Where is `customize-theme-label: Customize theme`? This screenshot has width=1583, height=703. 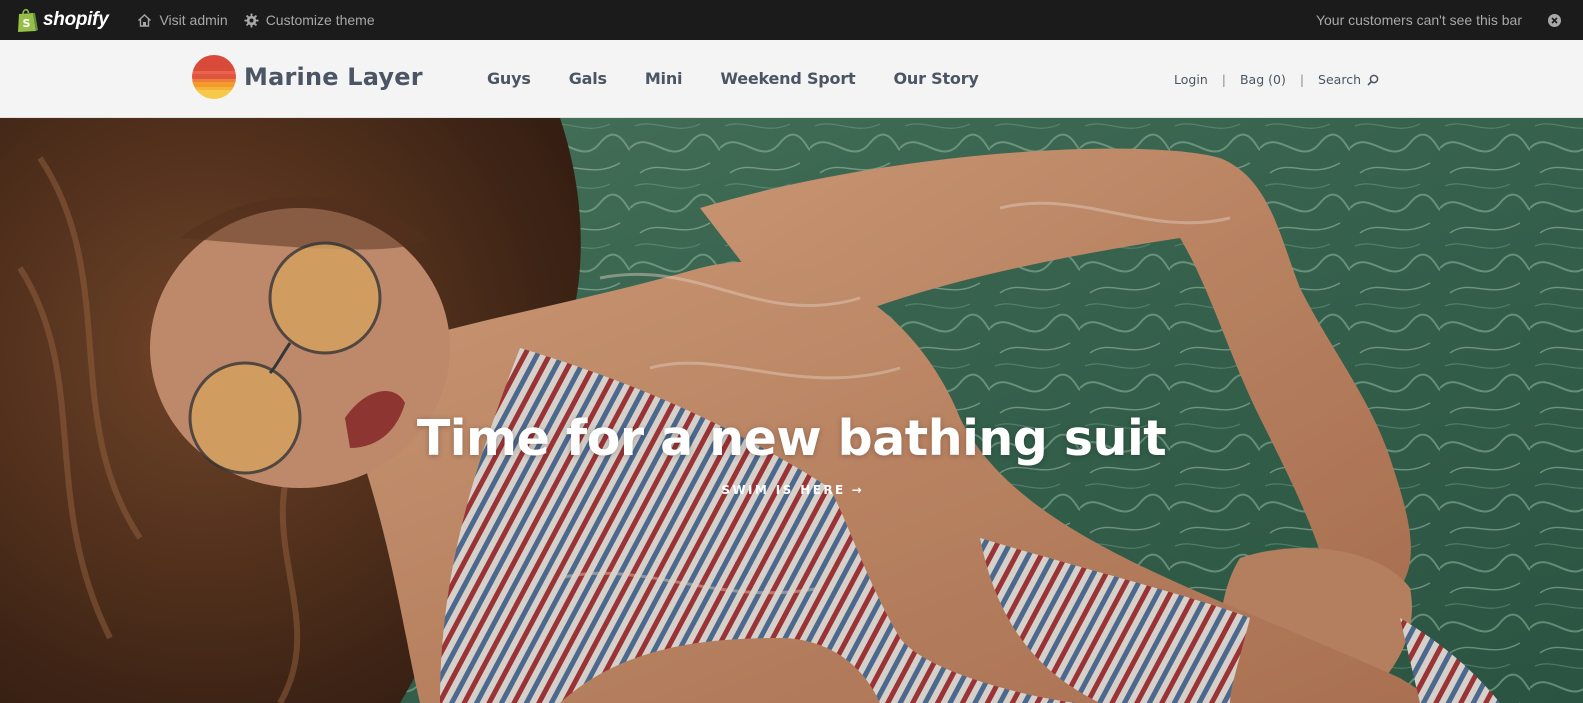 customize-theme-label: Customize theme is located at coordinates (320, 20).